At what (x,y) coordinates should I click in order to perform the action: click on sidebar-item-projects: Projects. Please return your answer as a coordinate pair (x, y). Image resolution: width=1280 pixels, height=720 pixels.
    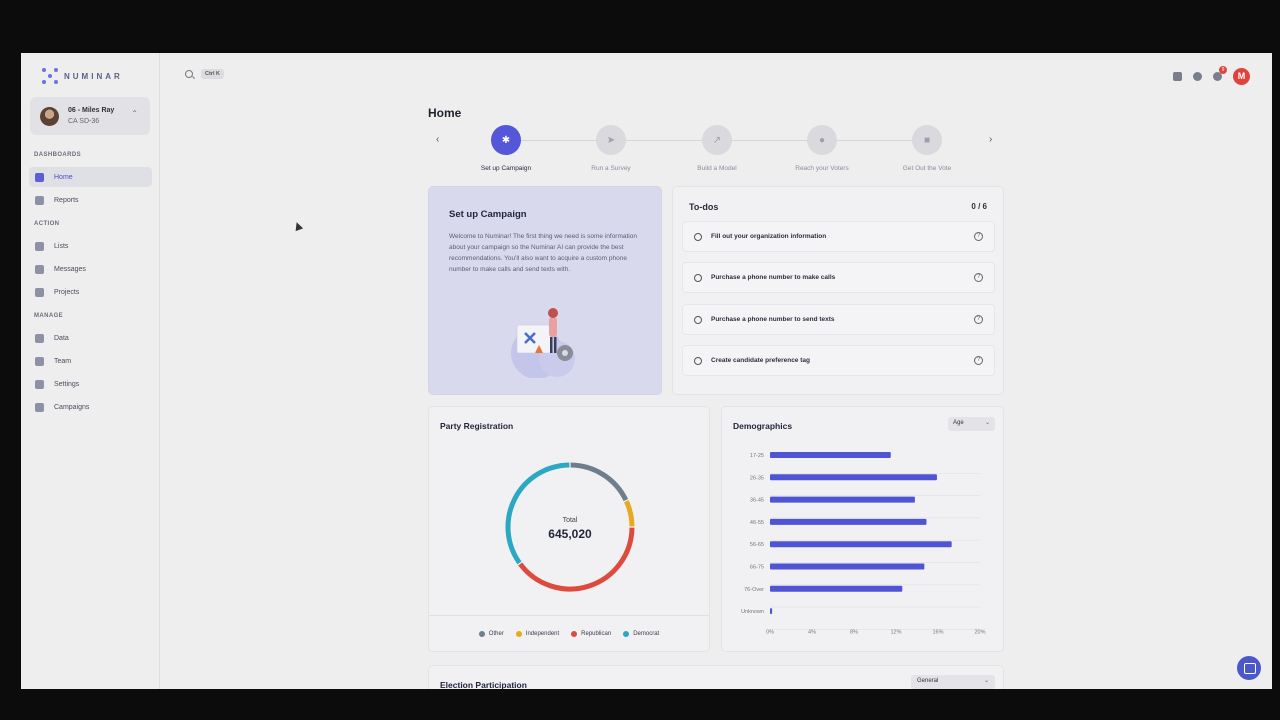
    Looking at the image, I should click on (90, 292).